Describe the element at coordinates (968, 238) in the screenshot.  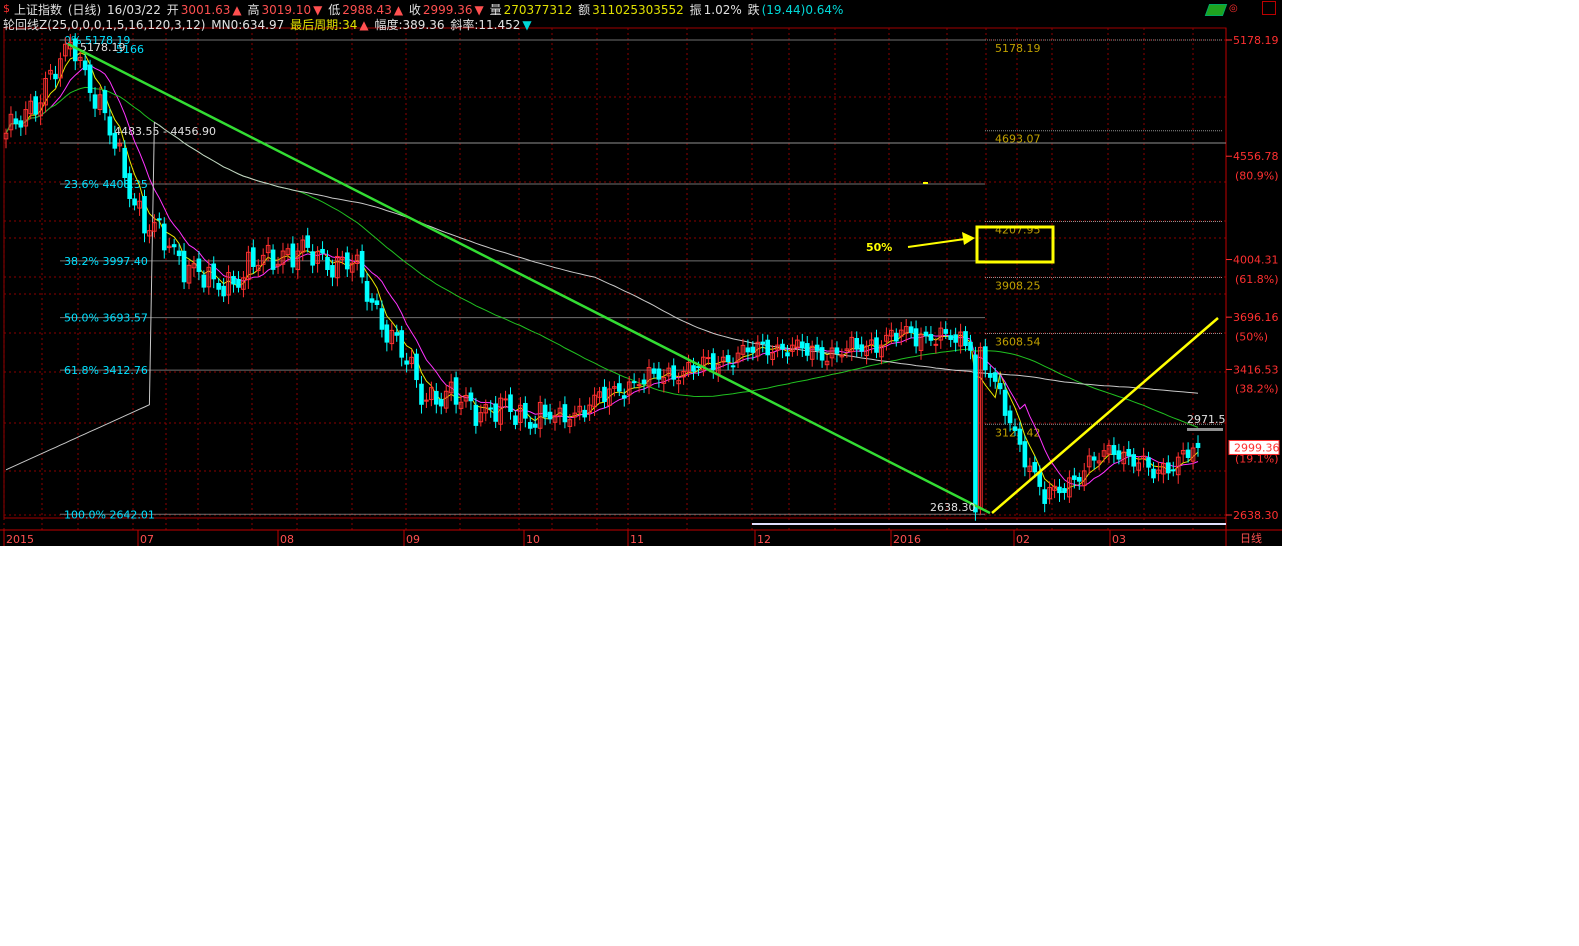
I see `arrow-head-icon` at that location.